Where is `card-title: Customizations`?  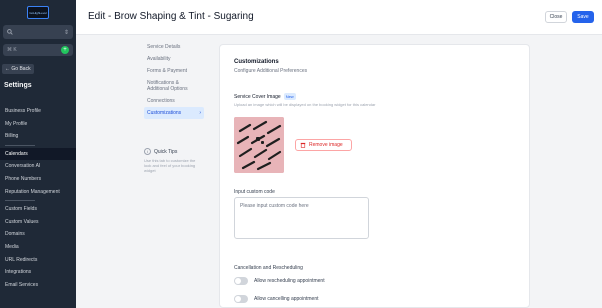
card-title: Customizations is located at coordinates (256, 62).